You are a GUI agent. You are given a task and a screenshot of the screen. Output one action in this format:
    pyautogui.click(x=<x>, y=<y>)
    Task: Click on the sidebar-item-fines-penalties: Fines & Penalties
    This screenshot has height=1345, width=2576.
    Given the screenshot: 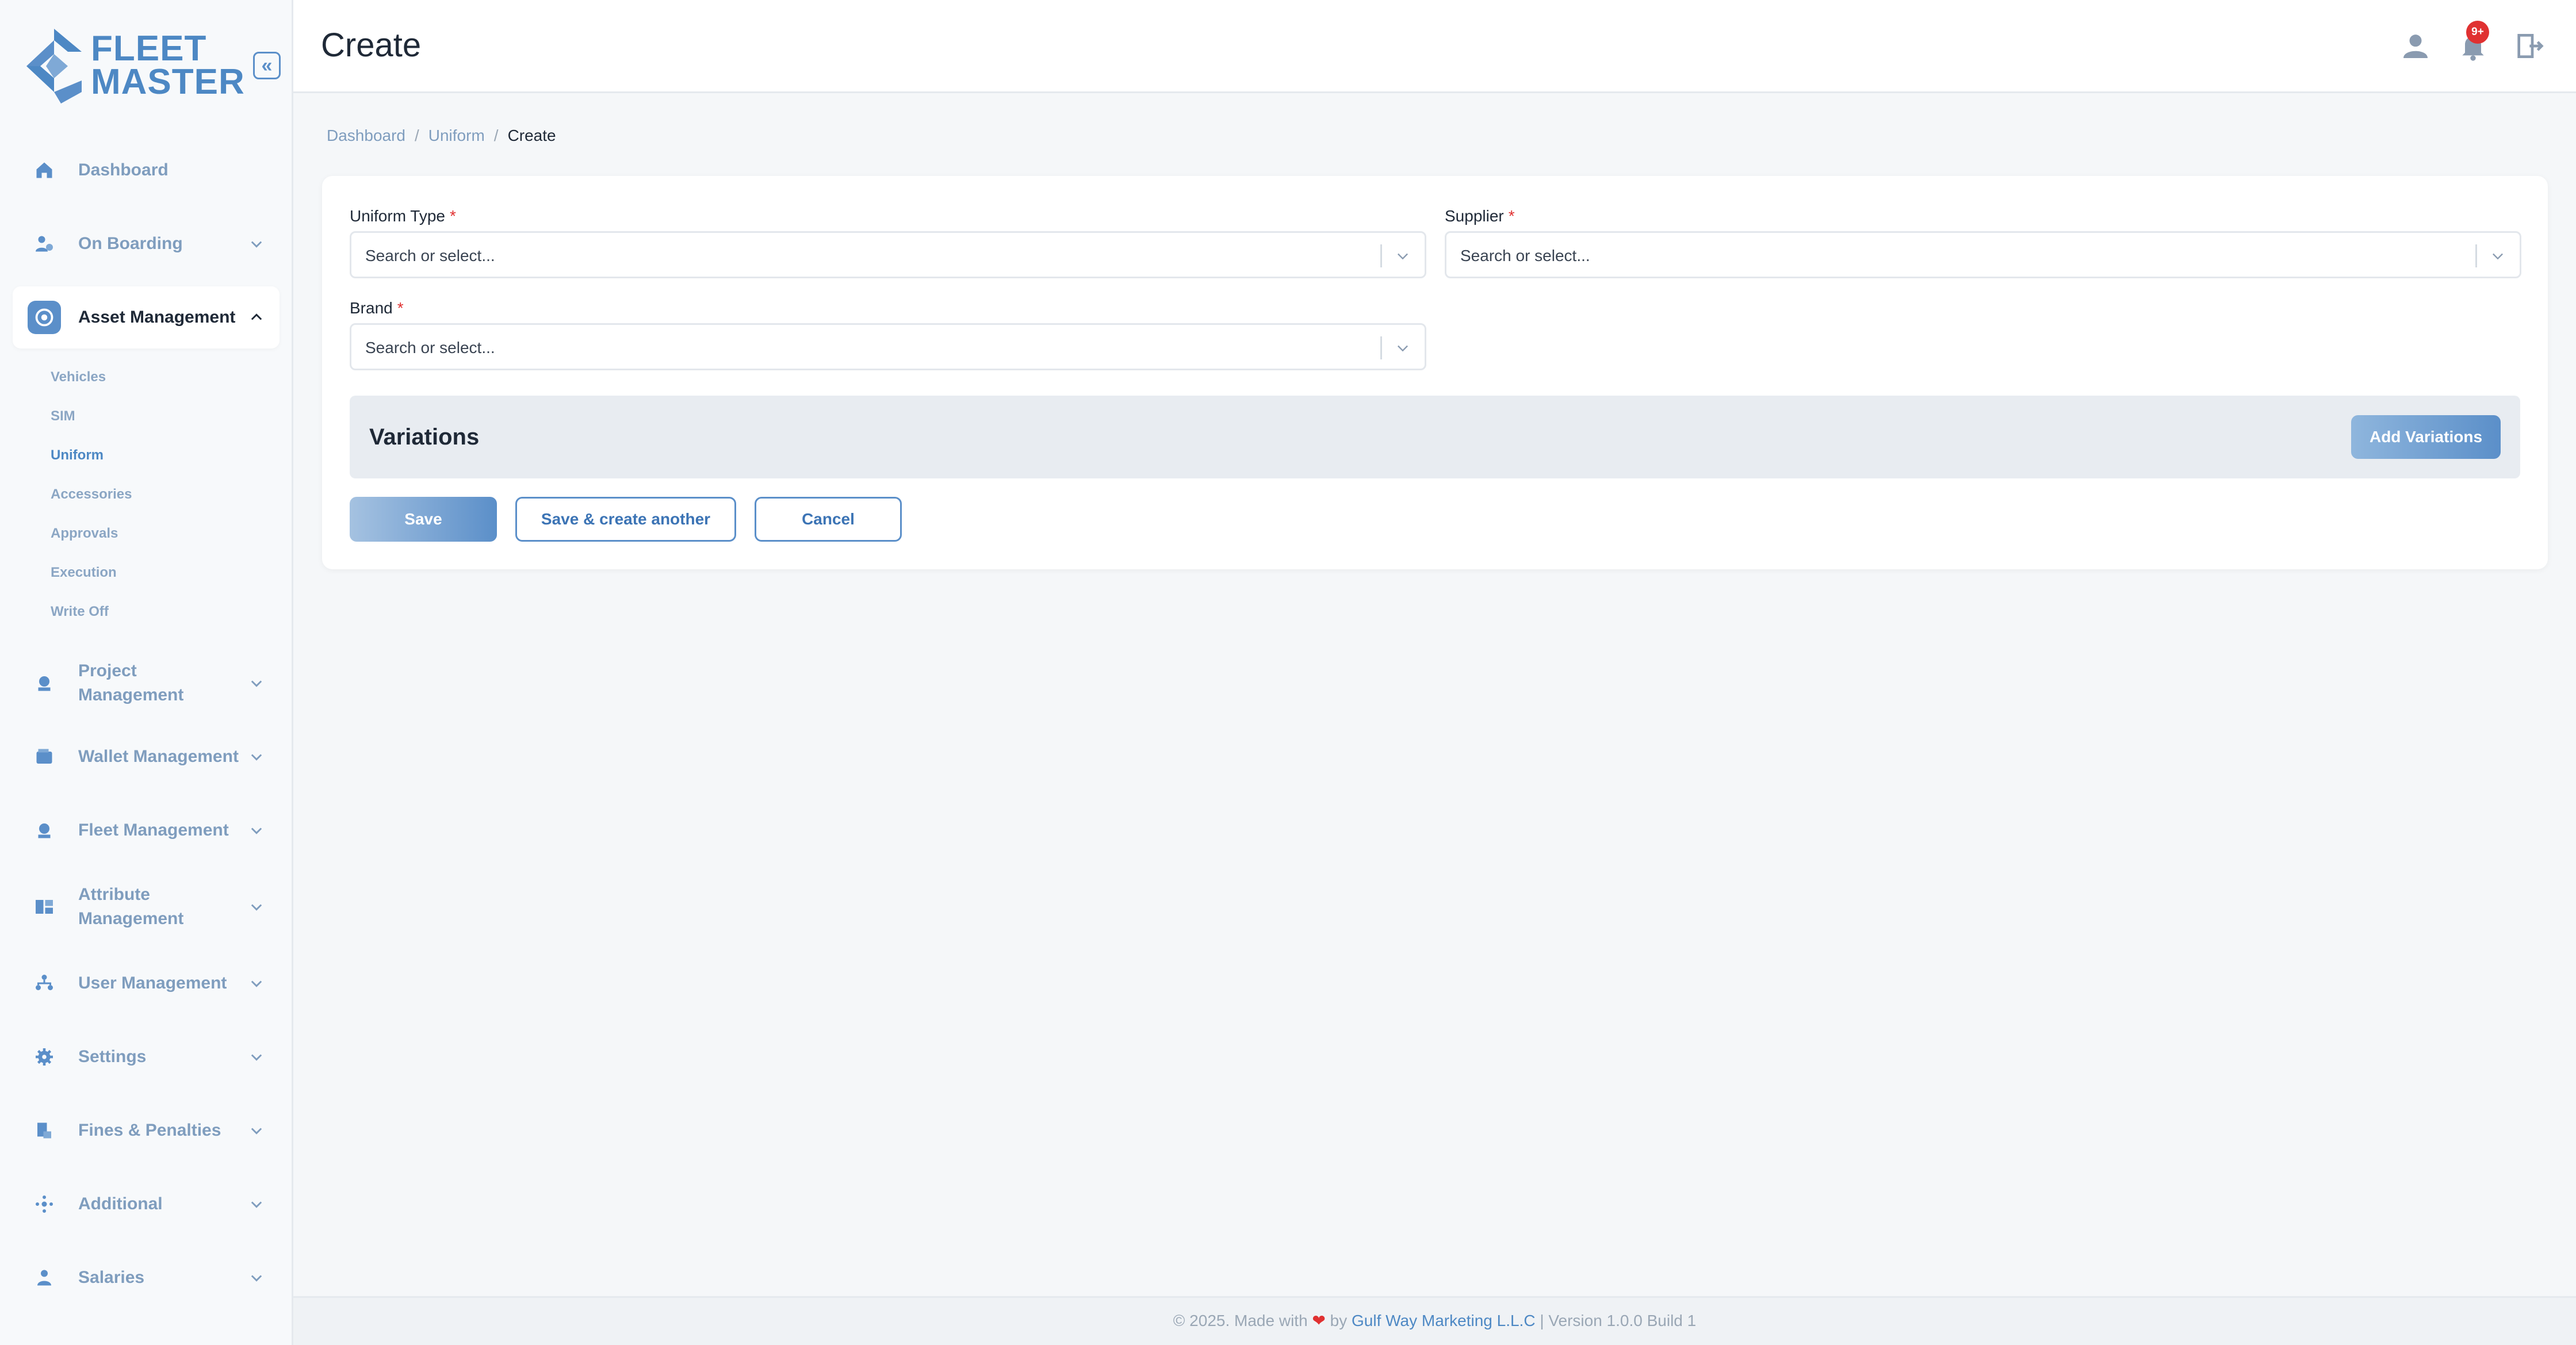 What is the action you would take?
    pyautogui.click(x=146, y=1130)
    